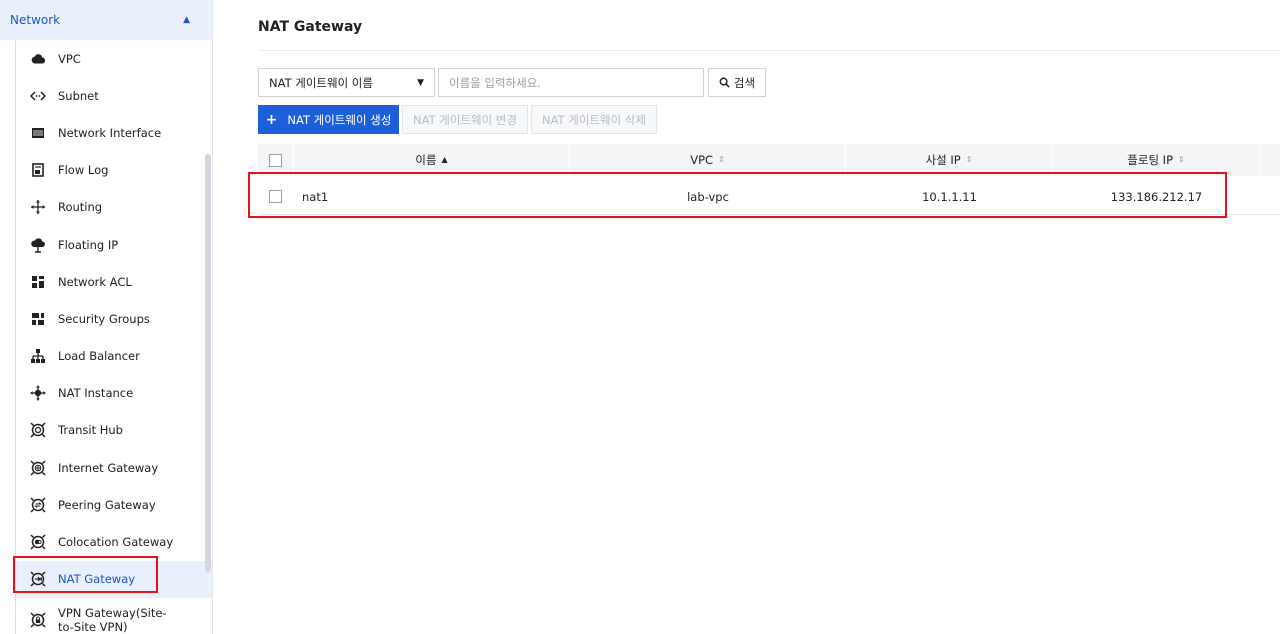  Describe the element at coordinates (208, 363) in the screenshot. I see `sidebar-scrollbar` at that location.